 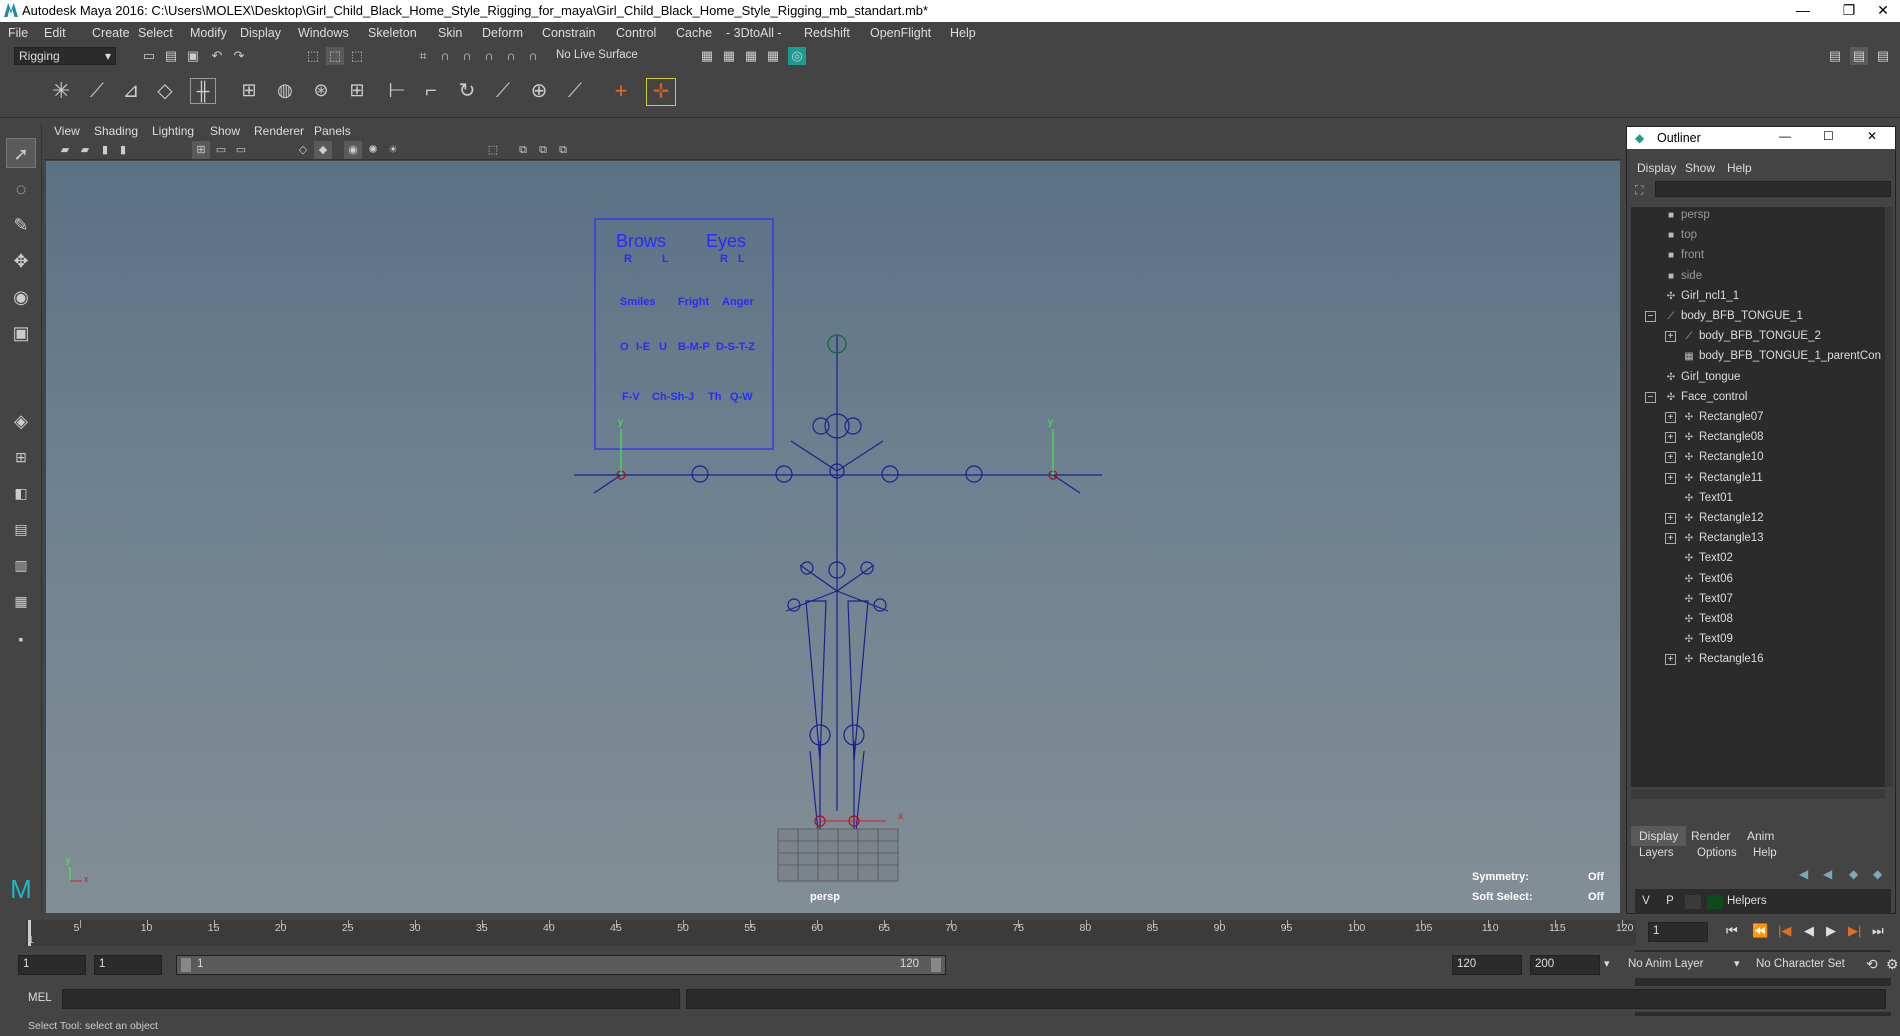 I want to click on outliner-node: ✣ Text01, so click(x=1756, y=499).